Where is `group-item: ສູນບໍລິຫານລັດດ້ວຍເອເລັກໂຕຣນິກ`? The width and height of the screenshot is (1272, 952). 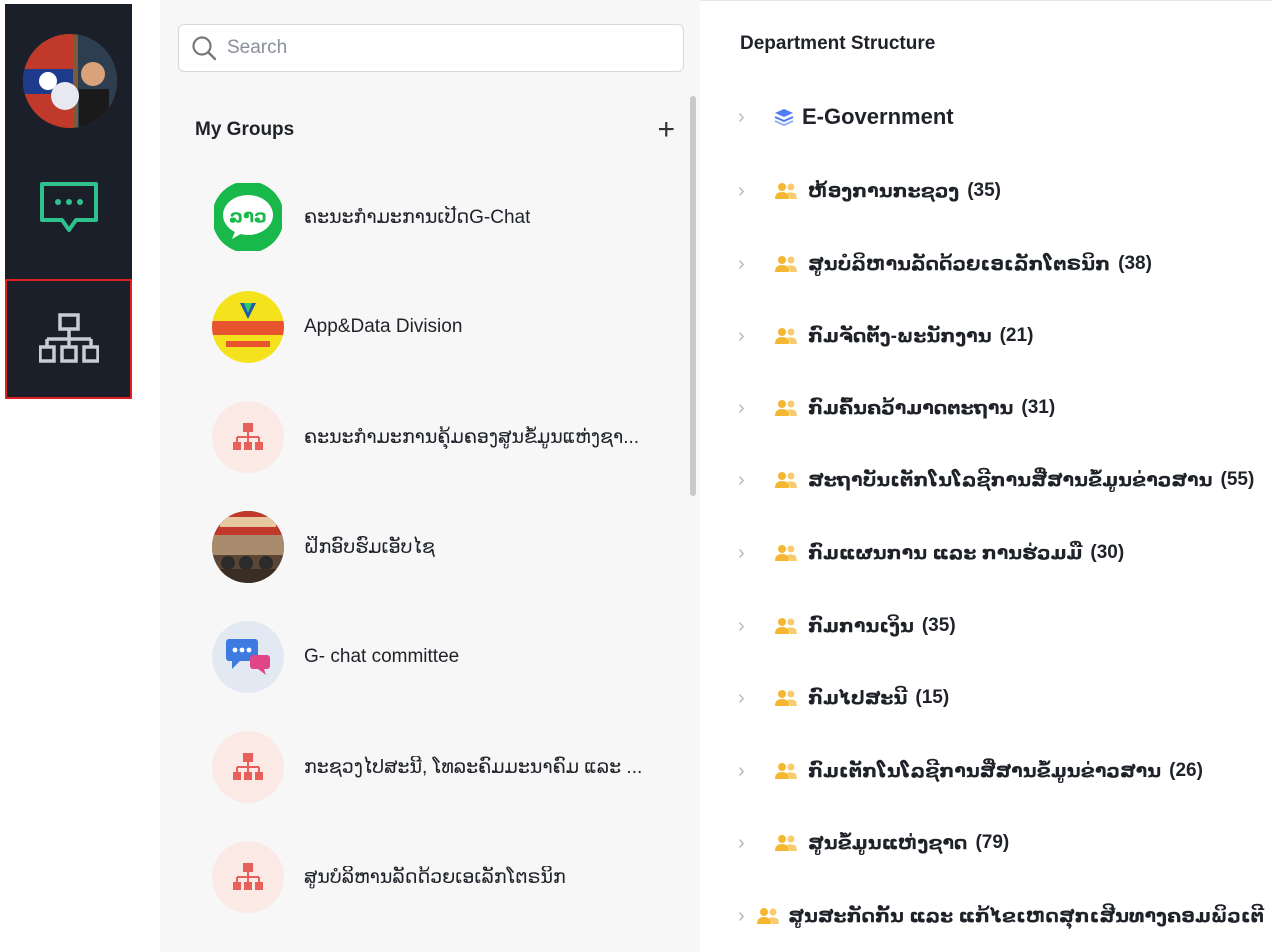 group-item: ສູນບໍລິຫານລັດດ້ວຍເອເລັກໂຕຣນິກ is located at coordinates (442, 877).